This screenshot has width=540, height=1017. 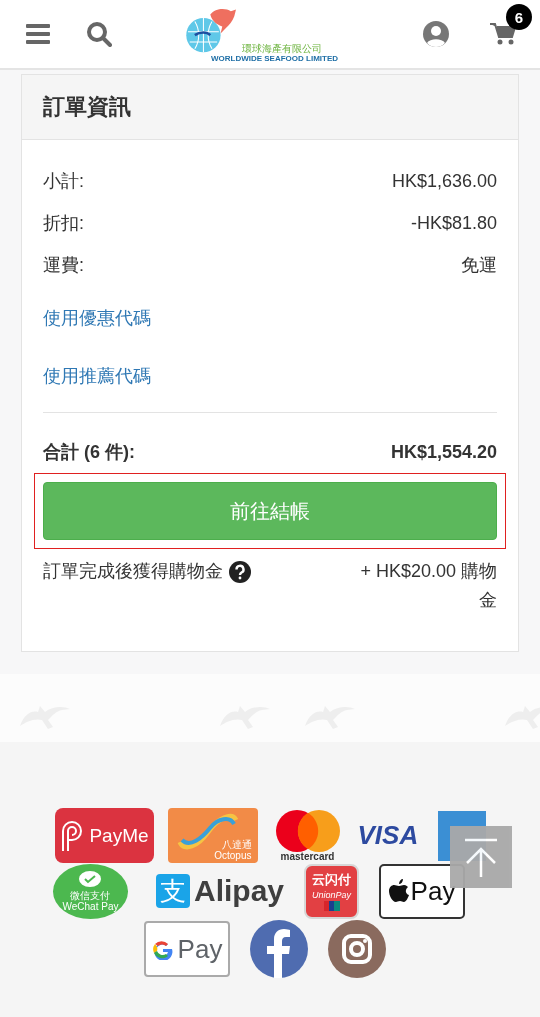 What do you see at coordinates (97, 376) in the screenshot?
I see `code-link: 使用推薦代碼` at bounding box center [97, 376].